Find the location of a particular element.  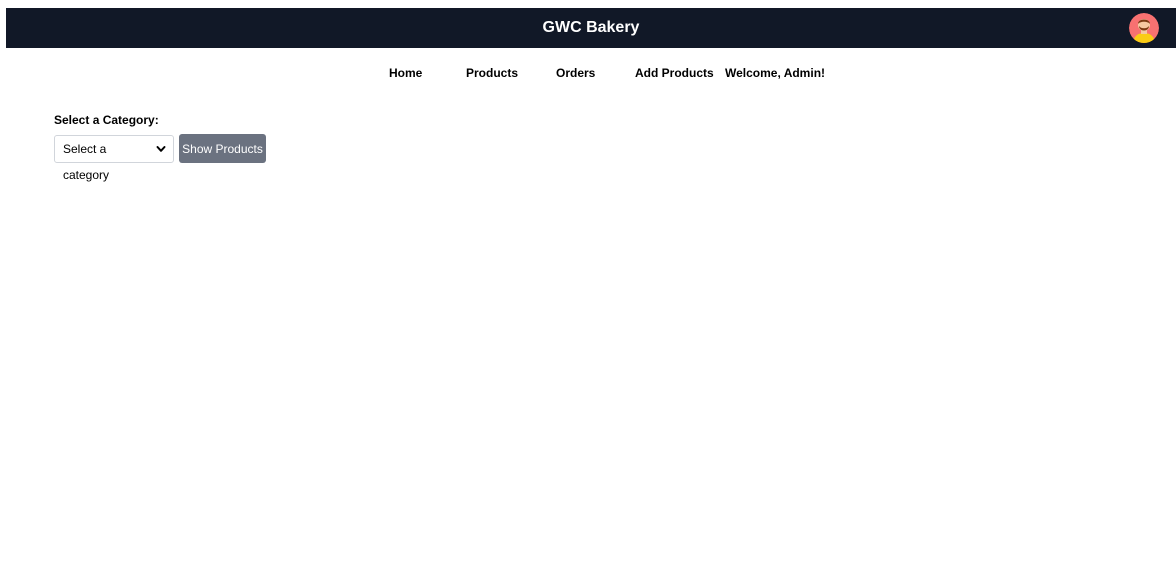

nav-home-link: Home is located at coordinates (405, 73).